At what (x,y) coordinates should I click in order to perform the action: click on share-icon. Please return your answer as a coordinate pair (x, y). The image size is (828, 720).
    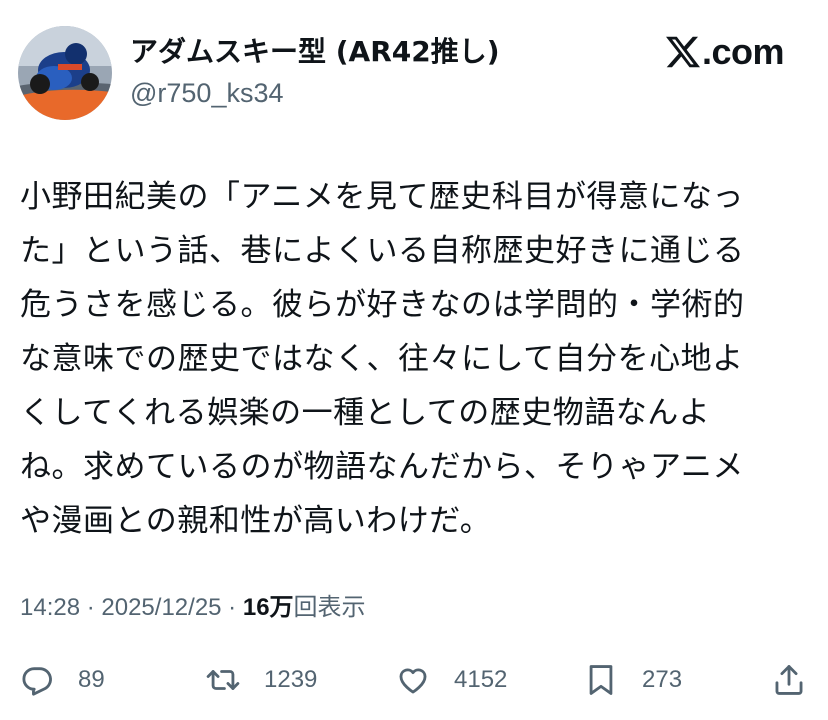
    Looking at the image, I should click on (789, 680).